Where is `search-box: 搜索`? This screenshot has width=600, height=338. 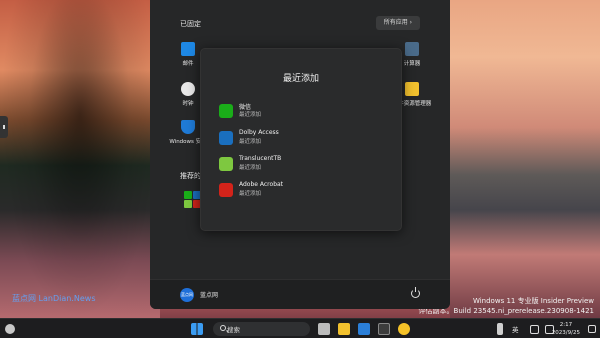 search-box: 搜索 is located at coordinates (261, 329).